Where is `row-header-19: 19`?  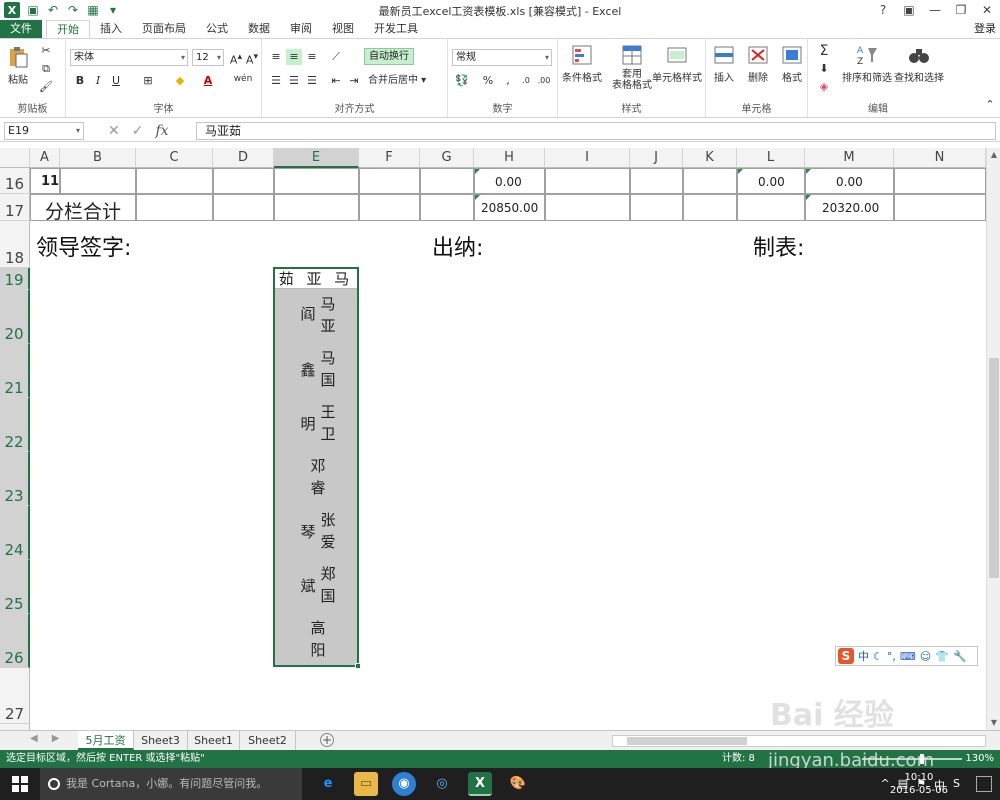 row-header-19: 19 is located at coordinates (15, 279).